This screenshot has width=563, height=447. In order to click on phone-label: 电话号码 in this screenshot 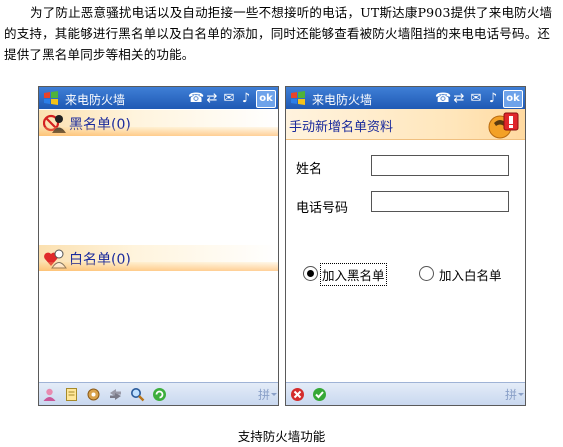, I will do `click(322, 208)`.